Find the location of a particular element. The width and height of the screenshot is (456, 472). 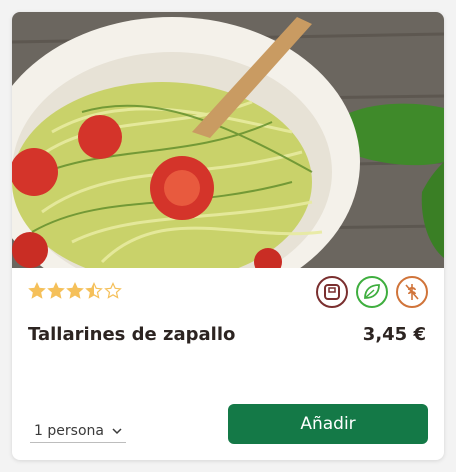

portion-select: 1 persona is located at coordinates (78, 431).